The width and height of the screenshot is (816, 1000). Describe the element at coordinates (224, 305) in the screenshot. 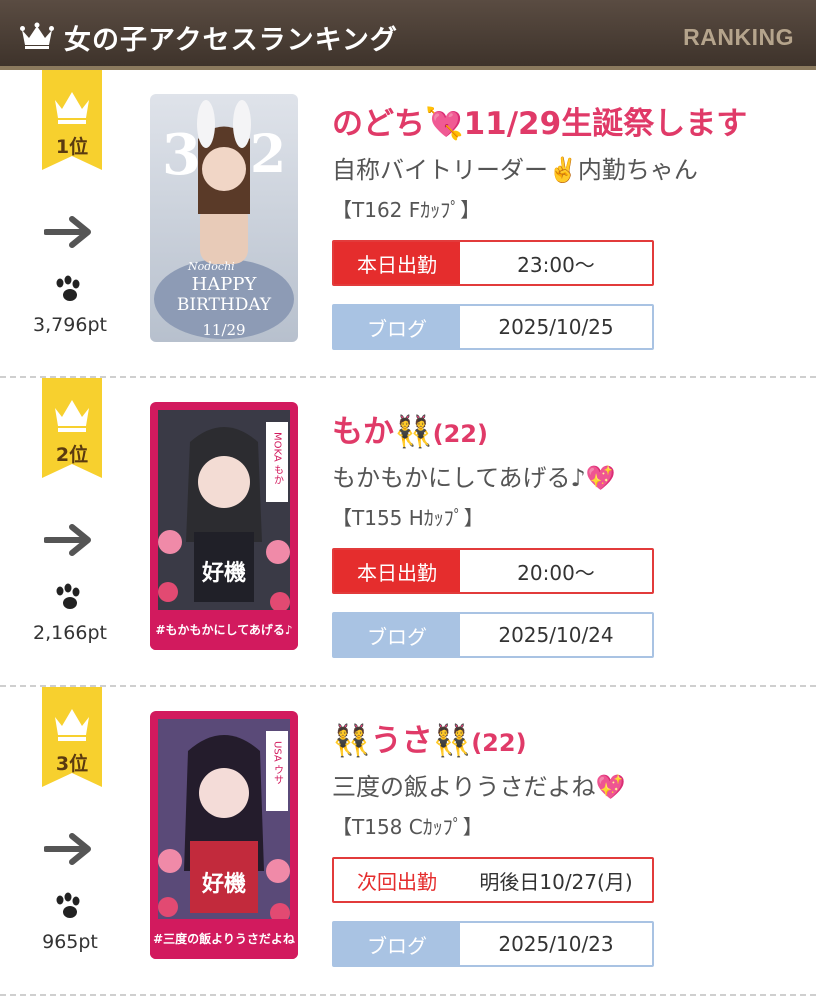

I see `photo-caption: BIRTHDAY` at that location.